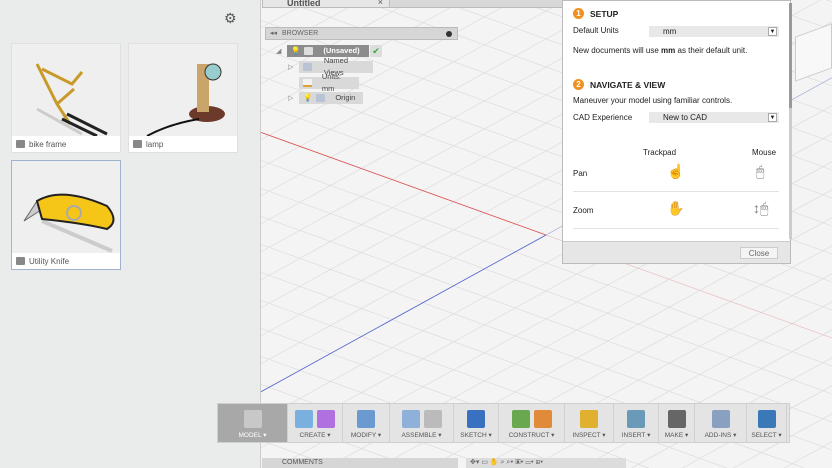  What do you see at coordinates (760, 171) in the screenshot?
I see `mouse-pan-icon: 🖱` at bounding box center [760, 171].